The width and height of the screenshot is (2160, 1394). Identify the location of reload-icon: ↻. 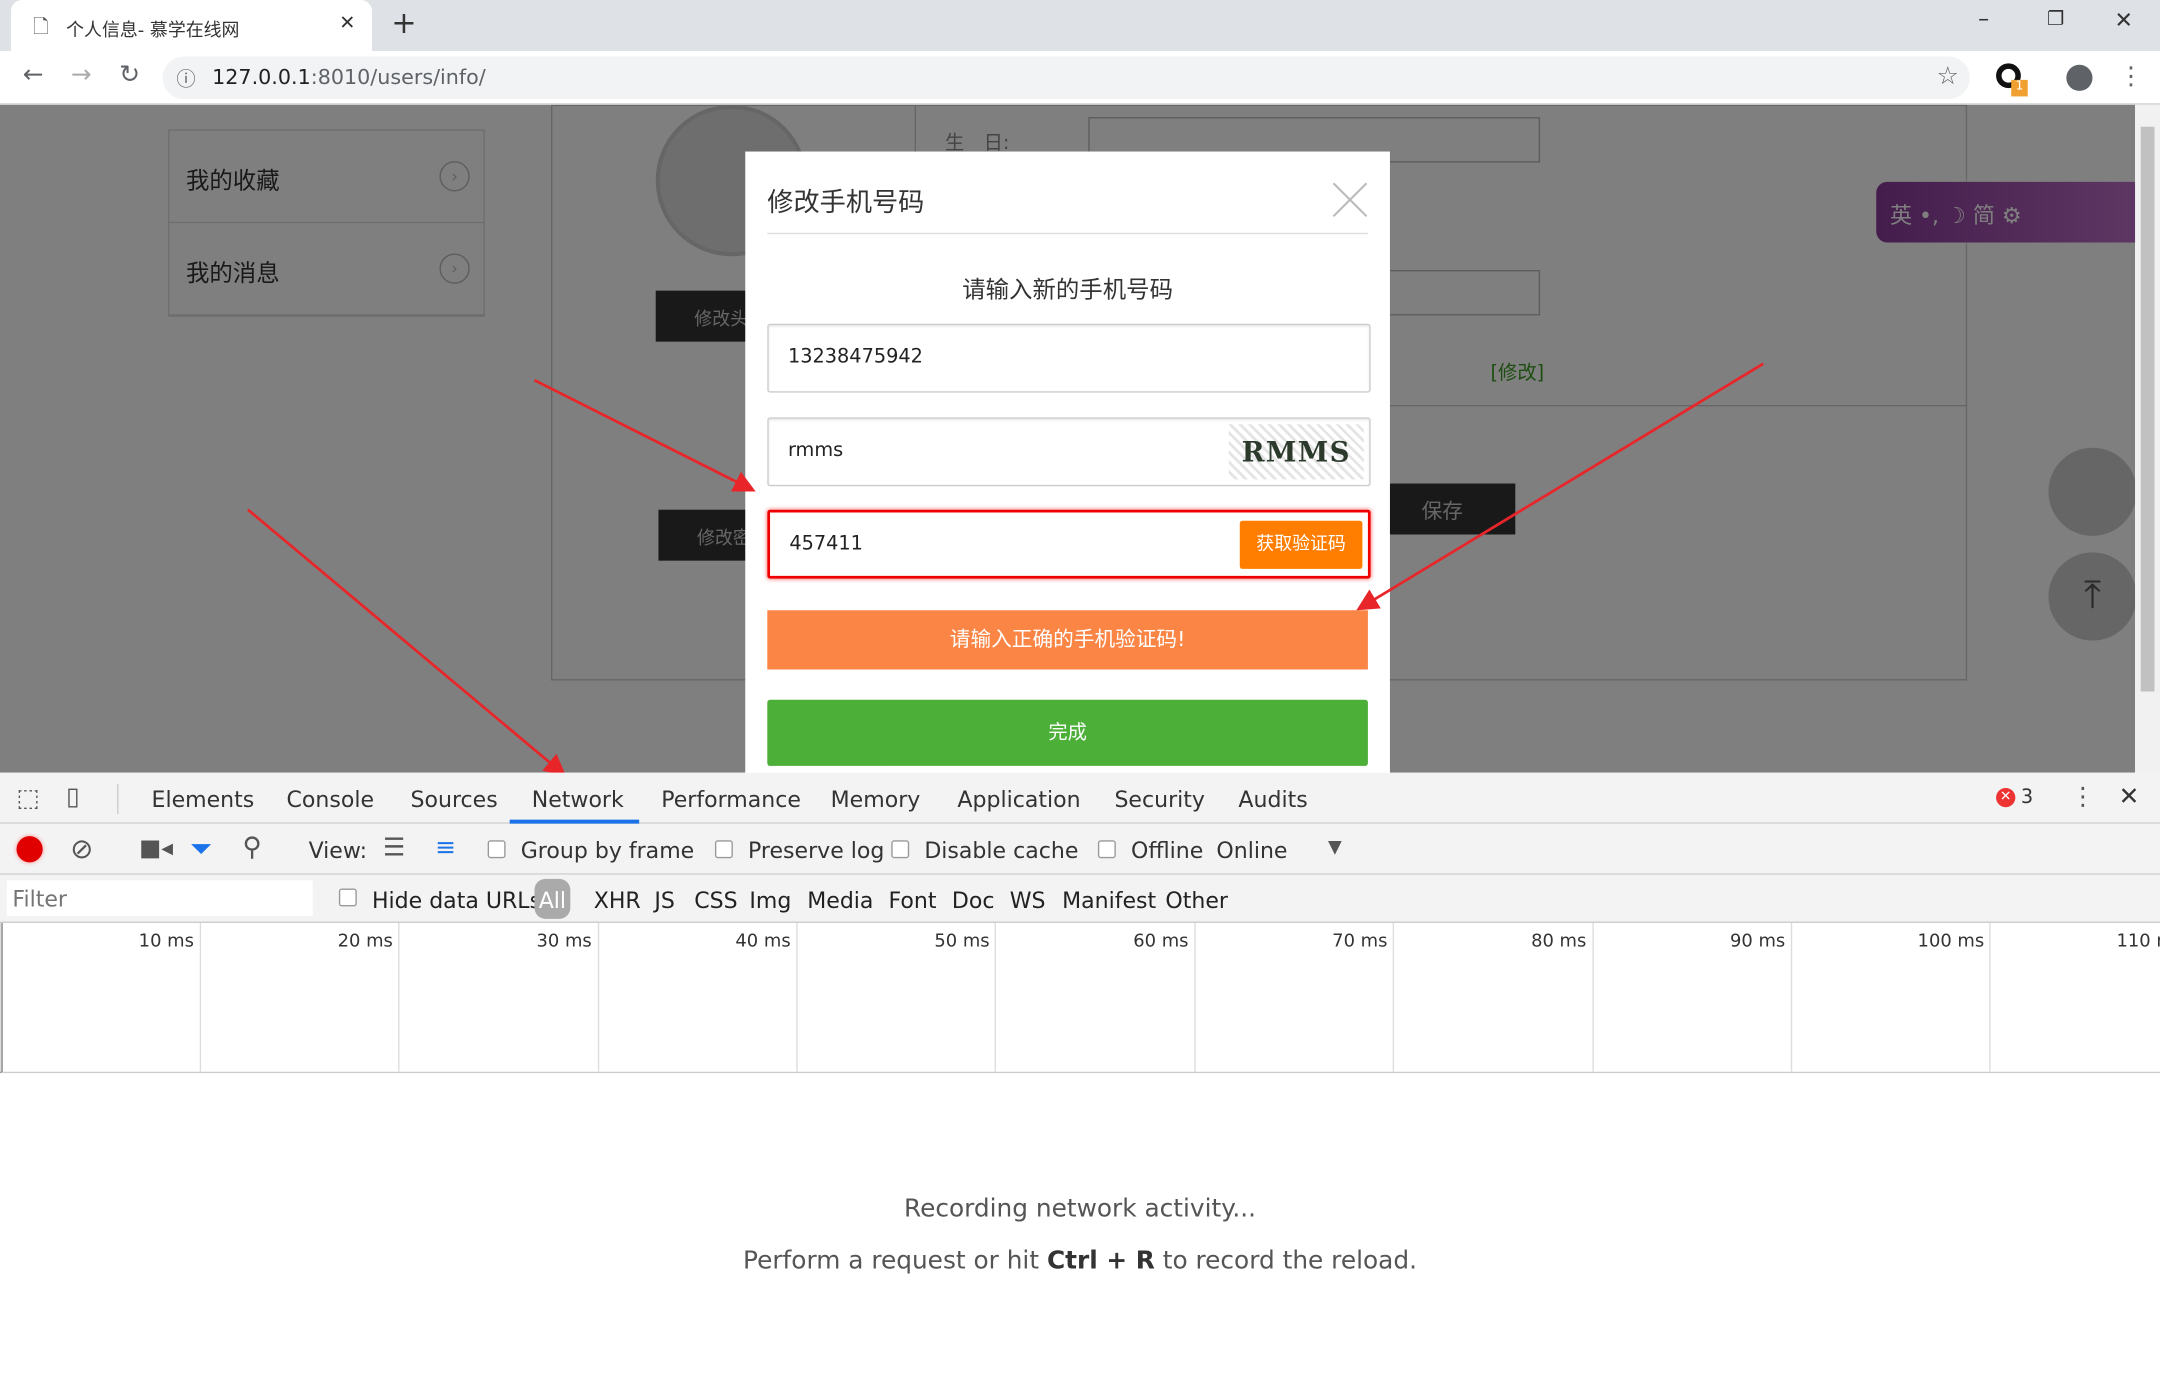
(129, 75).